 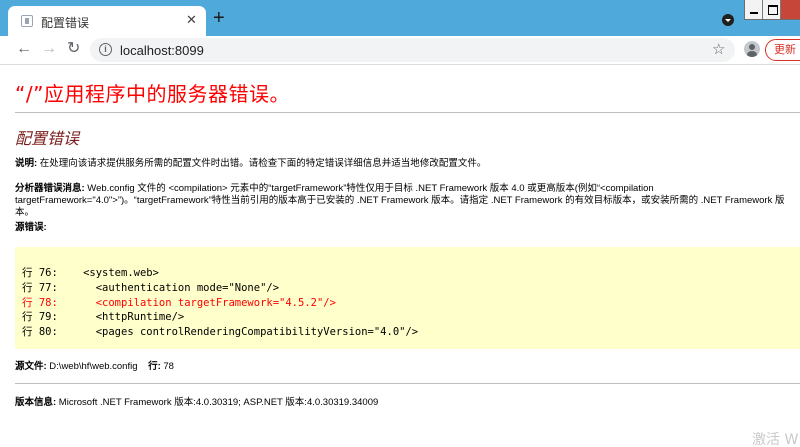 What do you see at coordinates (407, 383) in the screenshot?
I see `footer-divider` at bounding box center [407, 383].